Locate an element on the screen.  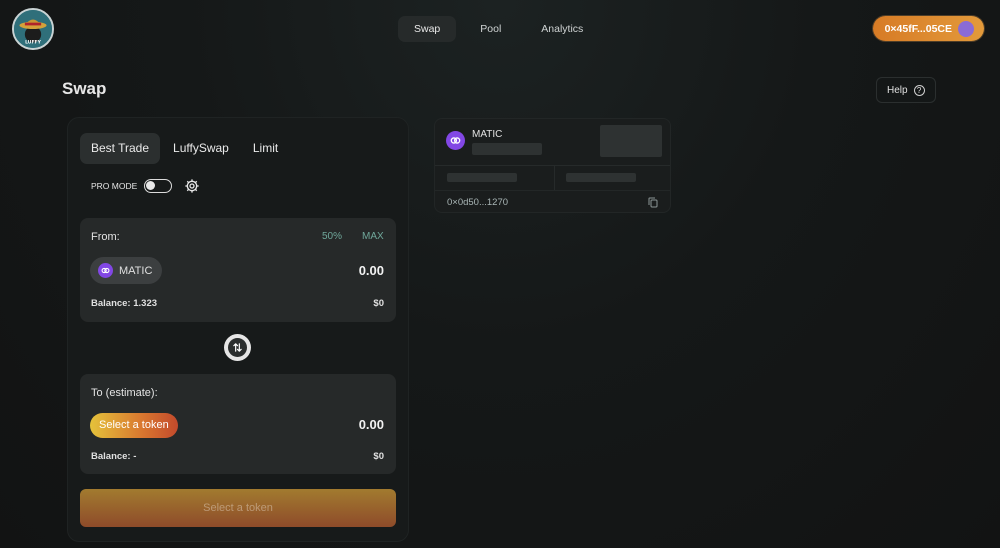
trade-tabs: Best Trade LuffySwap Limit is located at coordinates (184, 148).